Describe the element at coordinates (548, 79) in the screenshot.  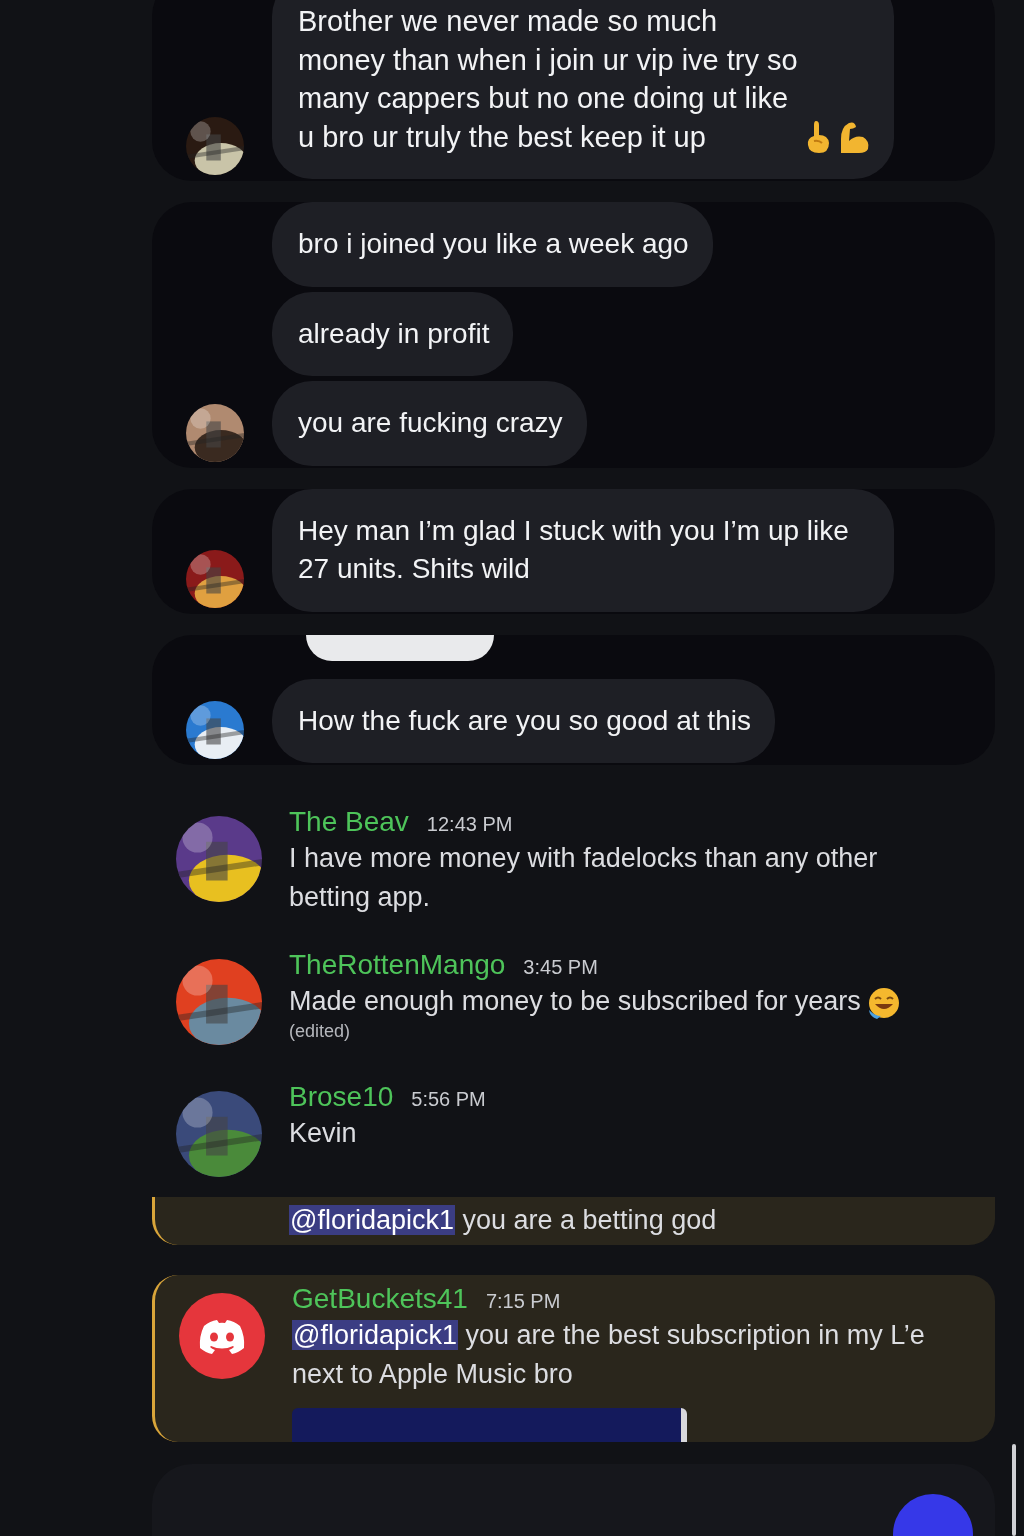
I see `message-text: Brother we never made so much money than when i join ur vip ive try so many cappers but no one doing ut like u bro ur truly the best keep it up` at that location.